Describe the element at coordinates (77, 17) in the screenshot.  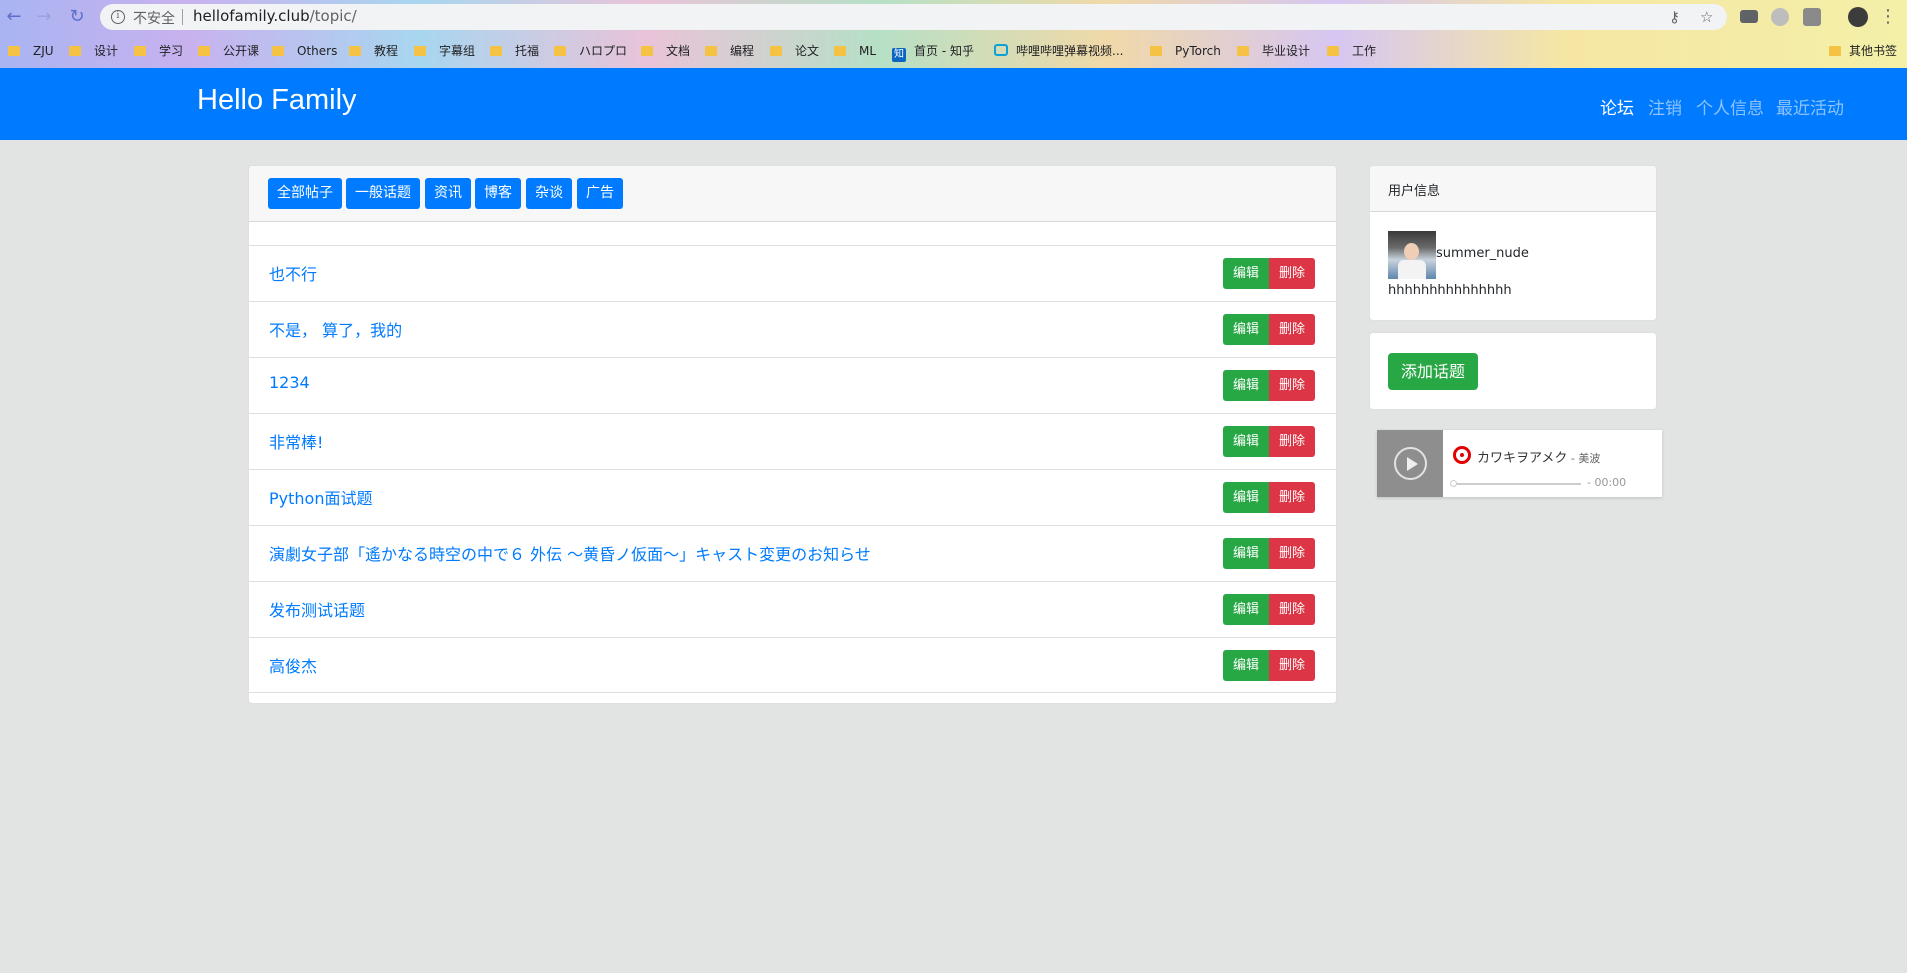
I see `reload-icon: ↻` at that location.